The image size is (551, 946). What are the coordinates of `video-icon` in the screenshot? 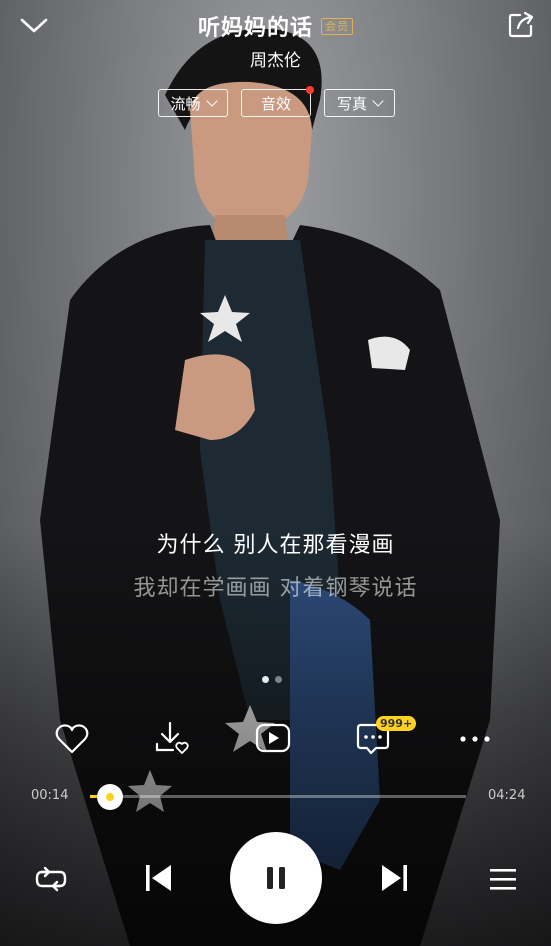 It's located at (273, 738).